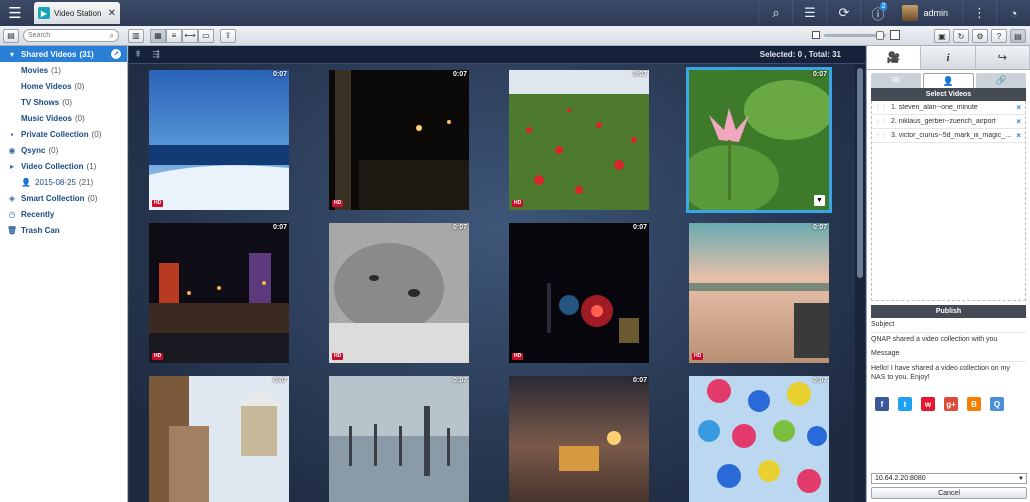 This screenshot has height=502, width=1030. Describe the element at coordinates (206, 35) in the screenshot. I see `folder-view-icon: ▭` at that location.